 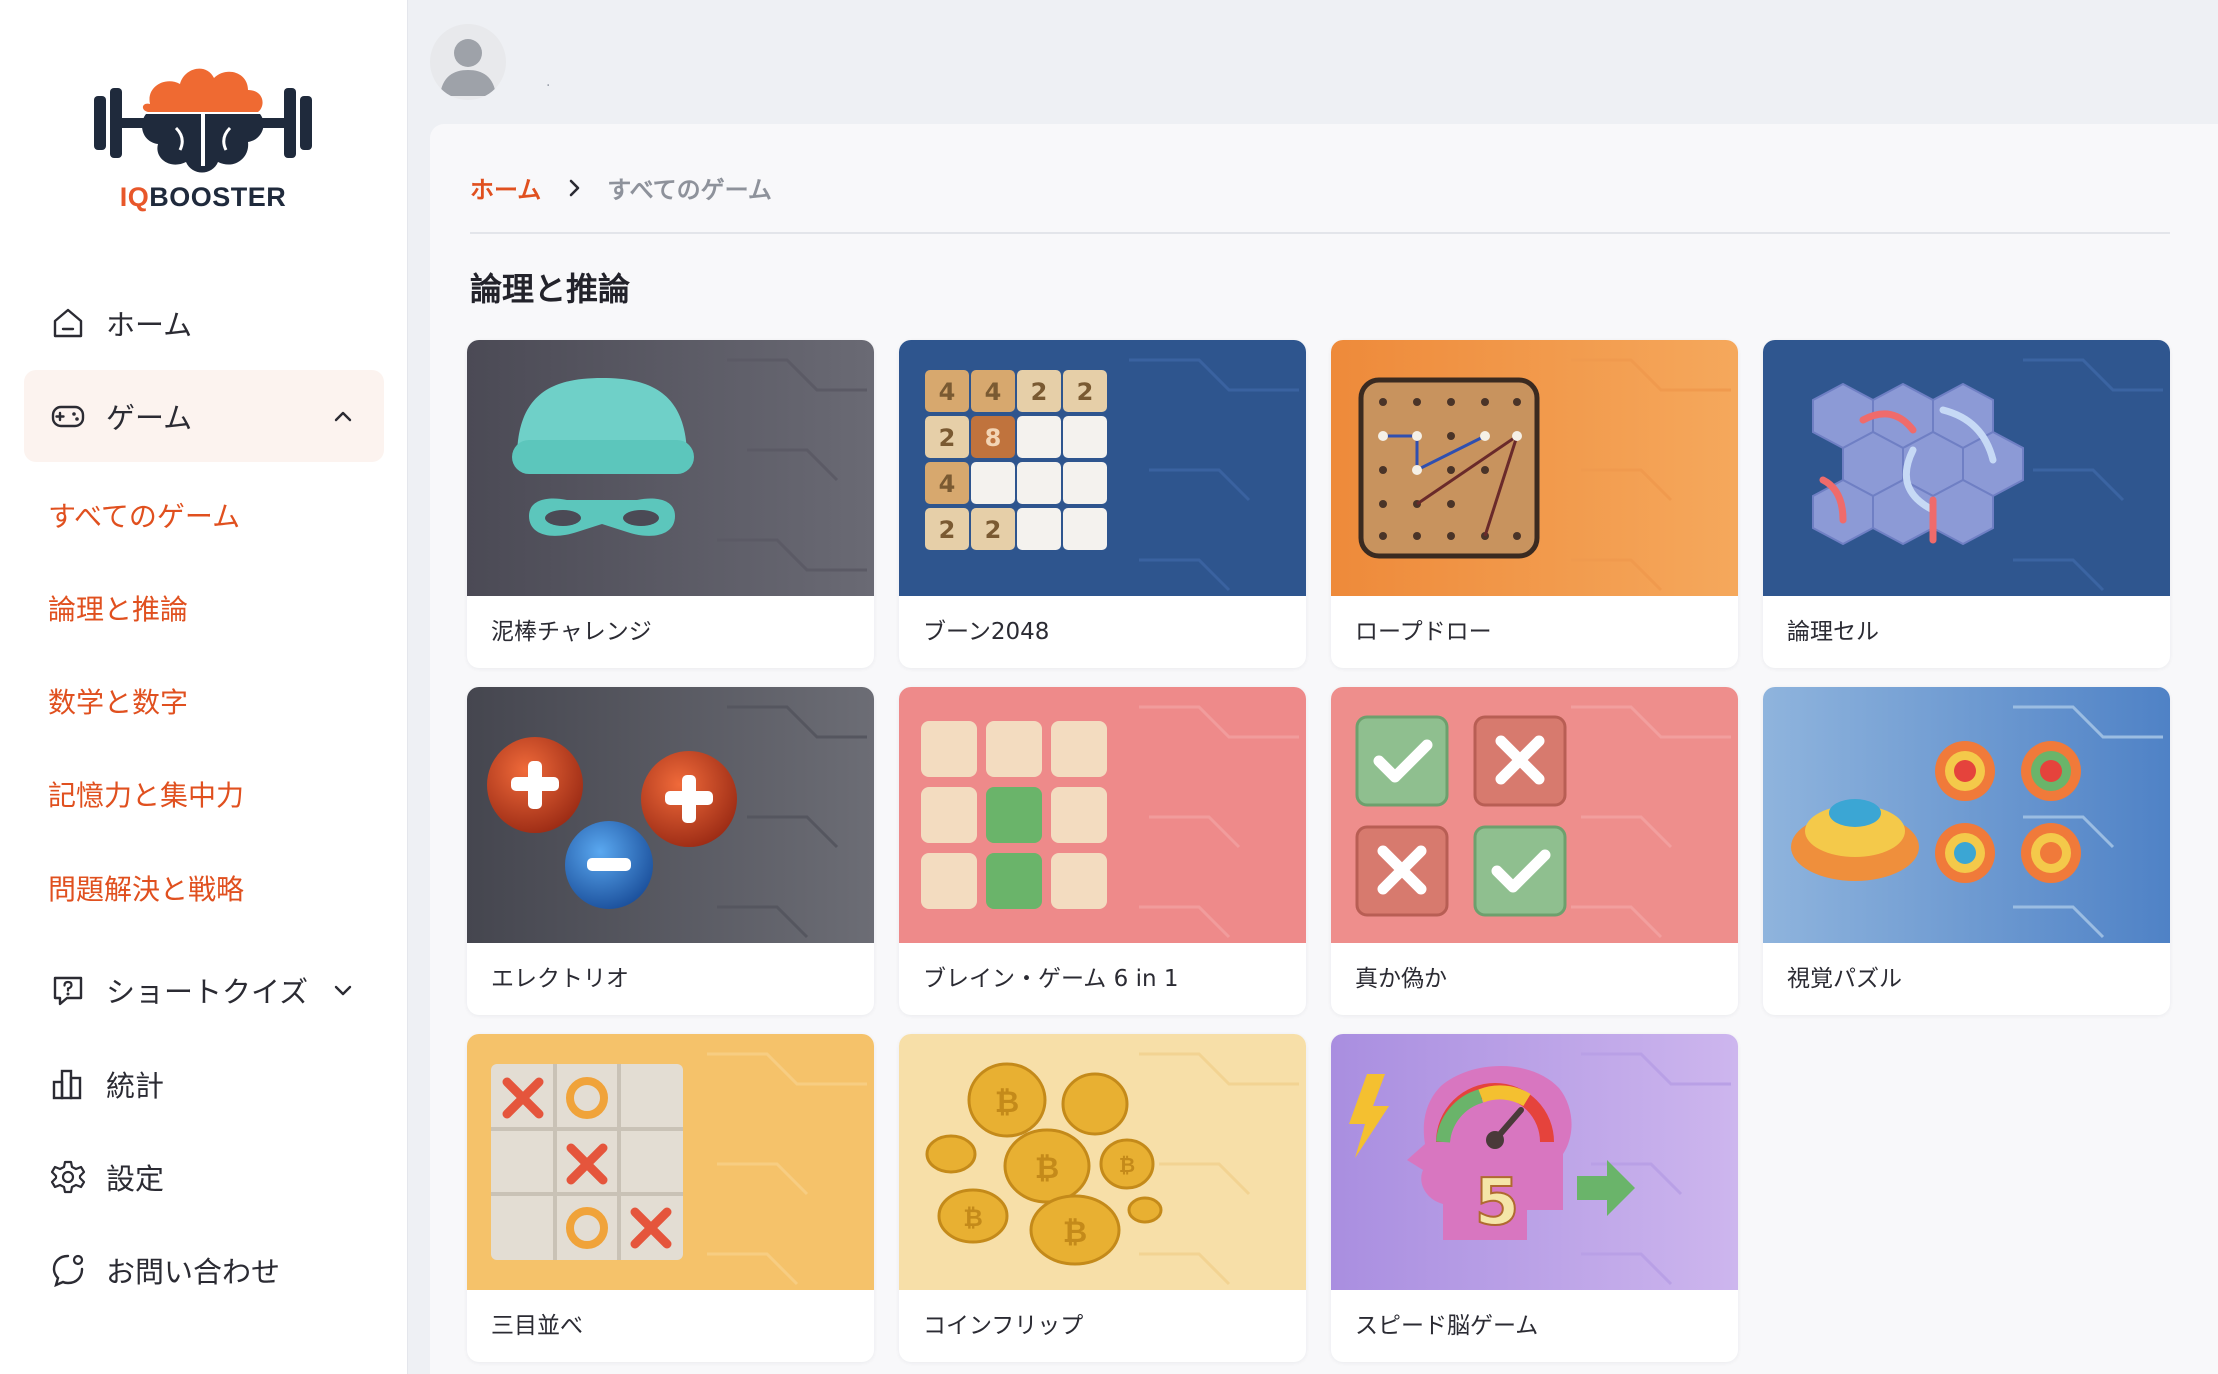 What do you see at coordinates (204, 1177) in the screenshot?
I see `nav-settings: 設定` at bounding box center [204, 1177].